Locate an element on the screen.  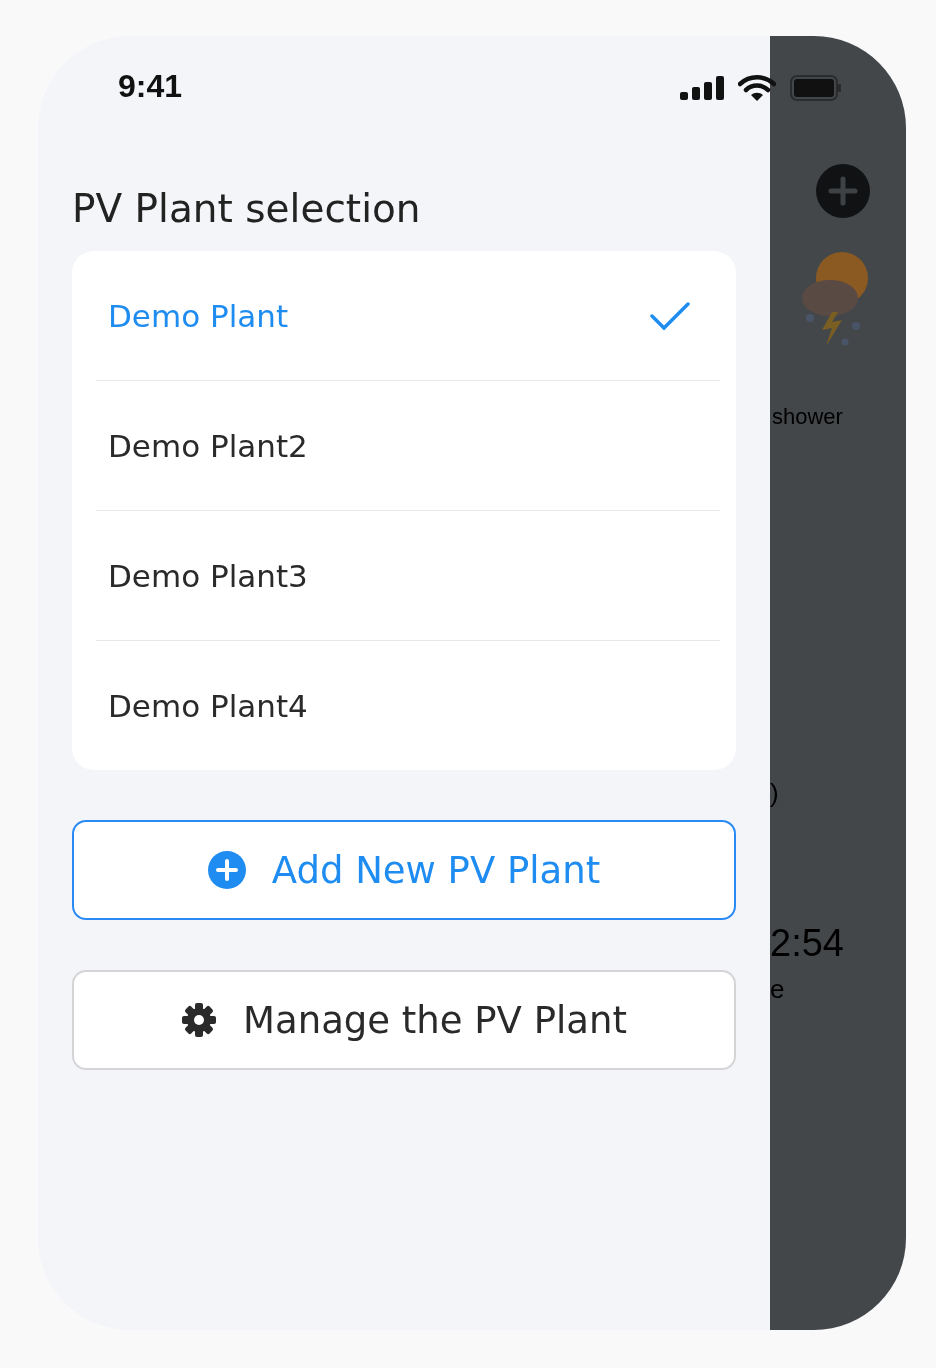
plant-item: Demo Plant4 is located at coordinates (408, 705).